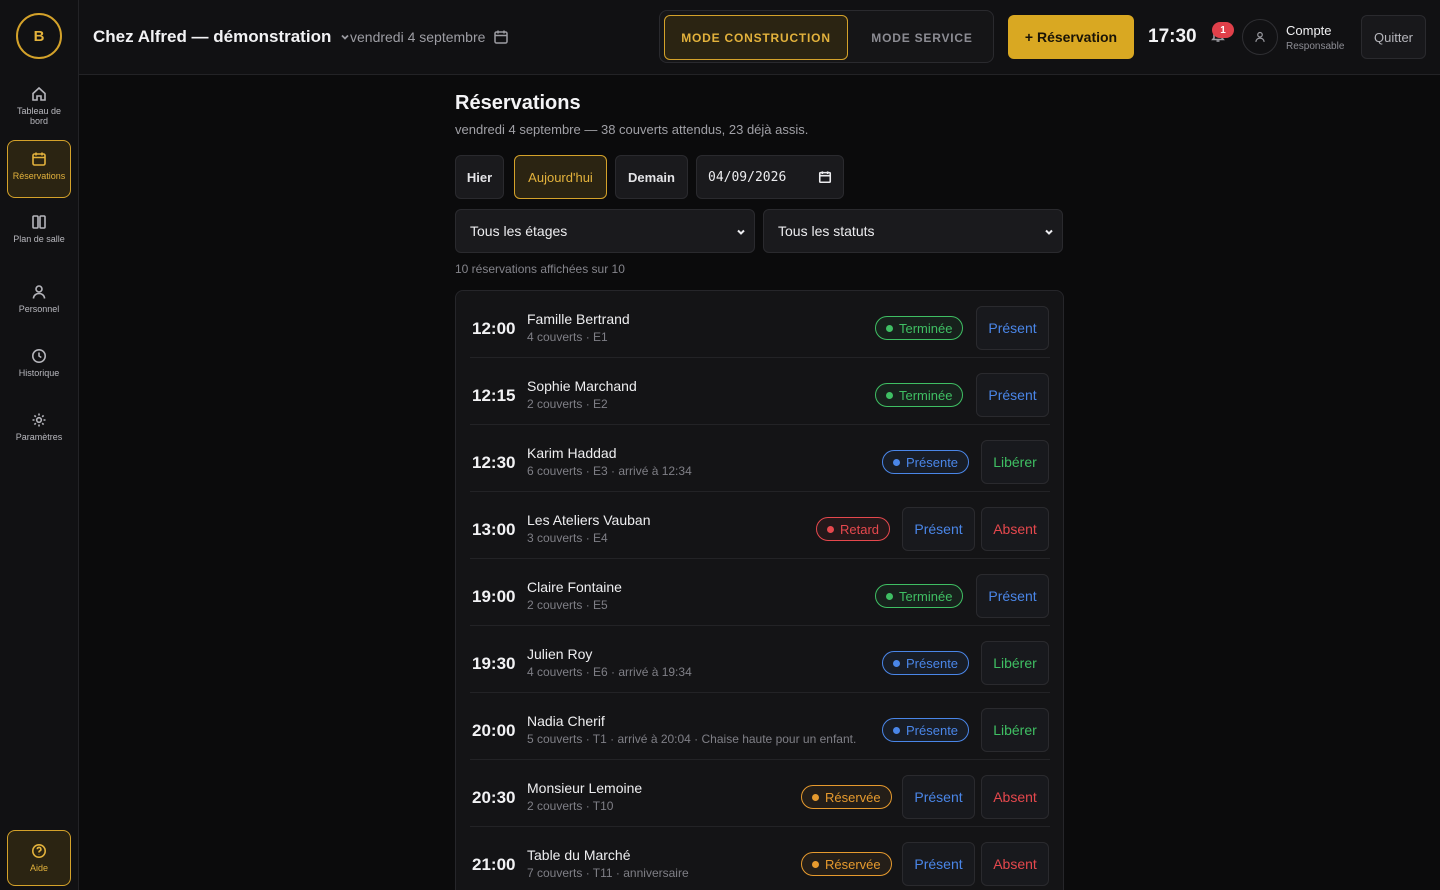 This screenshot has width=1440, height=890. I want to click on reservation-time: 13:00, so click(494, 529).